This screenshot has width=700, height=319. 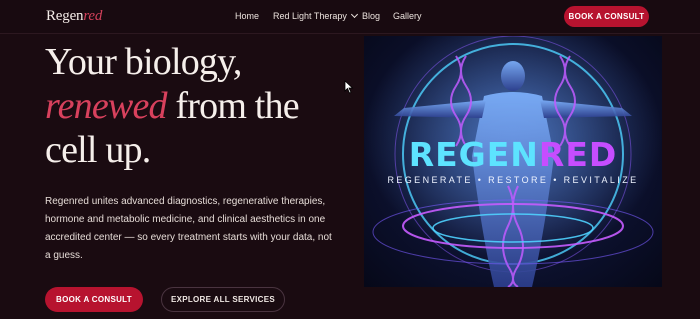 I want to click on headline-line-3: cell up., so click(x=98, y=150).